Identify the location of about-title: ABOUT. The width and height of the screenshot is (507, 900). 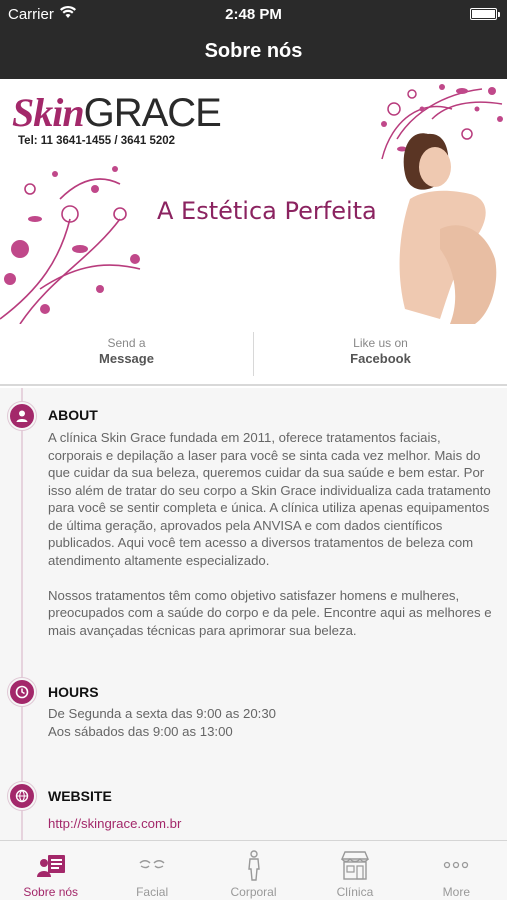
(73, 415).